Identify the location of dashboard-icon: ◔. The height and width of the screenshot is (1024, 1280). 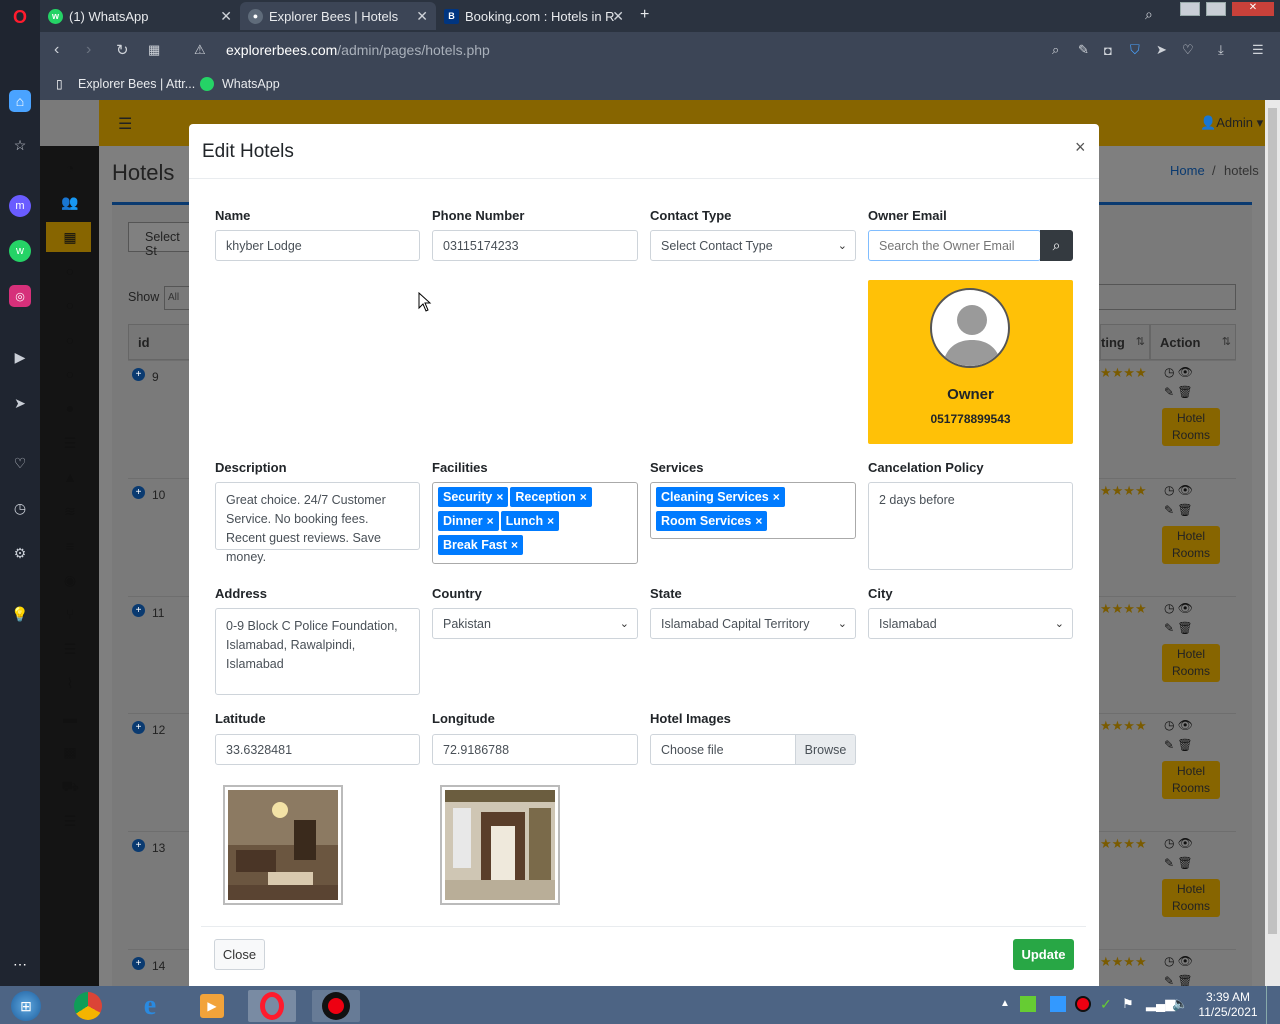
(70, 168).